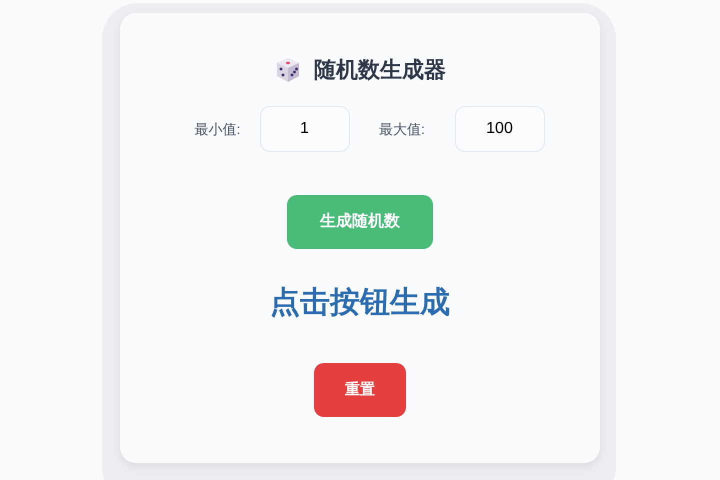 Image resolution: width=720 pixels, height=480 pixels. What do you see at coordinates (360, 303) in the screenshot?
I see `result-text: 点击按钮生成` at bounding box center [360, 303].